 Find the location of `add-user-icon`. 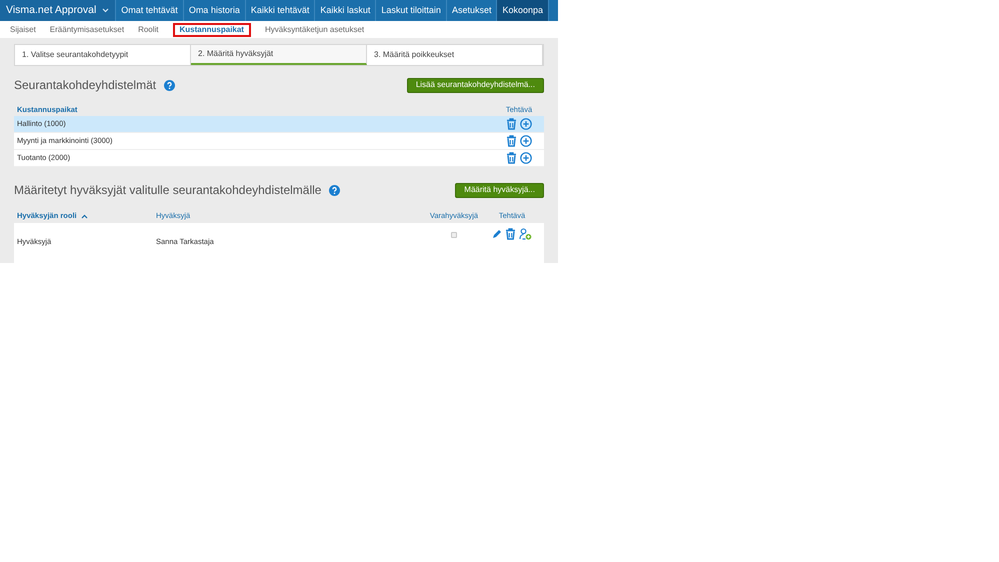

add-user-icon is located at coordinates (525, 234).